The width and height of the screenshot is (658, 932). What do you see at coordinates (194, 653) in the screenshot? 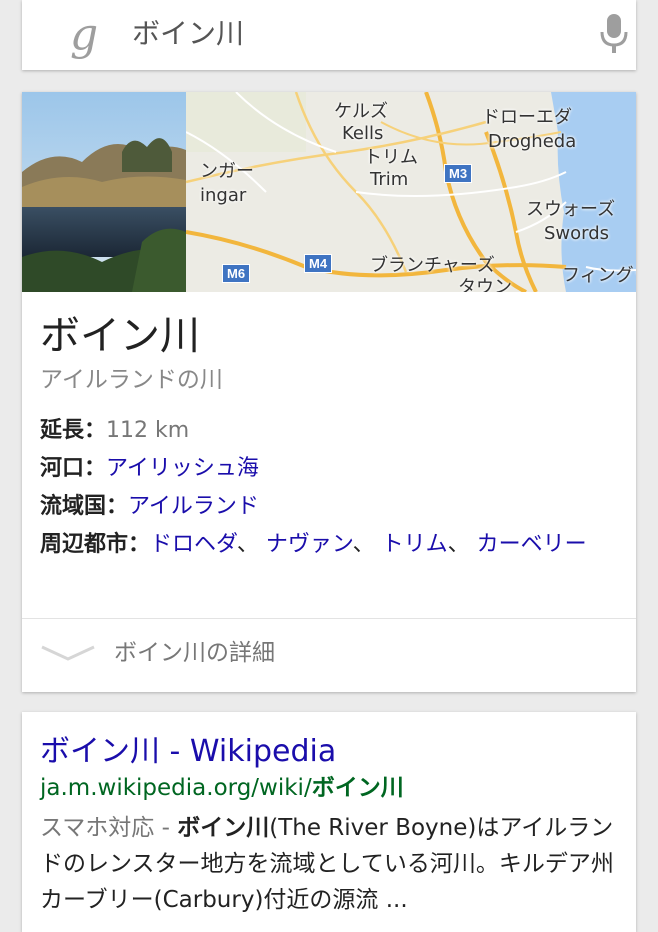
I see `more-details-label: ボイン川の詳細` at bounding box center [194, 653].